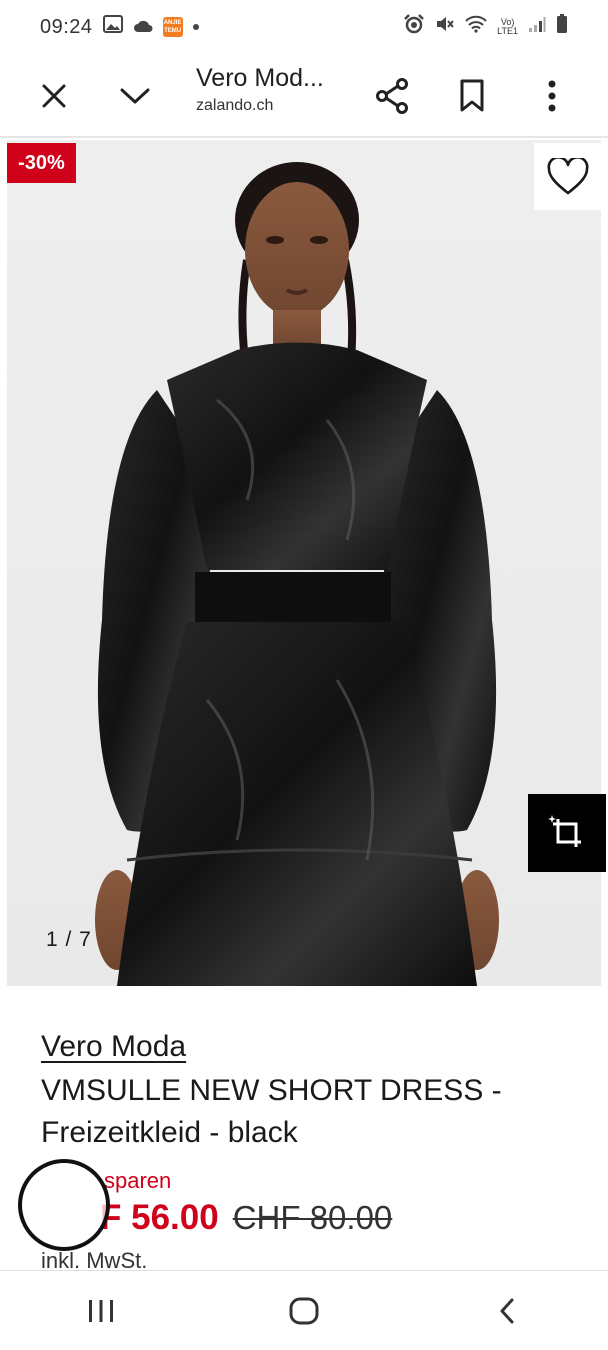 Image resolution: width=608 pixels, height=1350 pixels. What do you see at coordinates (414, 27) in the screenshot?
I see `alarm-icon` at bounding box center [414, 27].